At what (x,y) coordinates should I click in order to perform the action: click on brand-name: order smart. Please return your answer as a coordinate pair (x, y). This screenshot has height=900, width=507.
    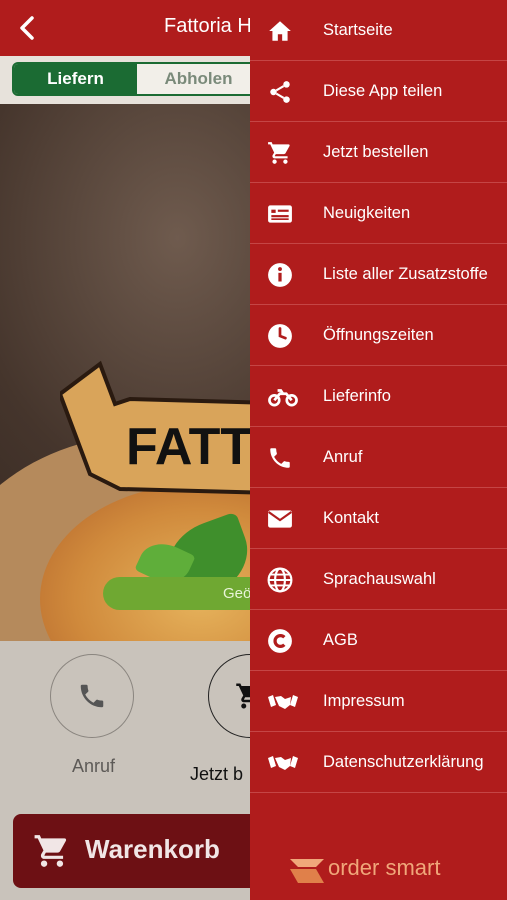
    Looking at the image, I should click on (384, 867).